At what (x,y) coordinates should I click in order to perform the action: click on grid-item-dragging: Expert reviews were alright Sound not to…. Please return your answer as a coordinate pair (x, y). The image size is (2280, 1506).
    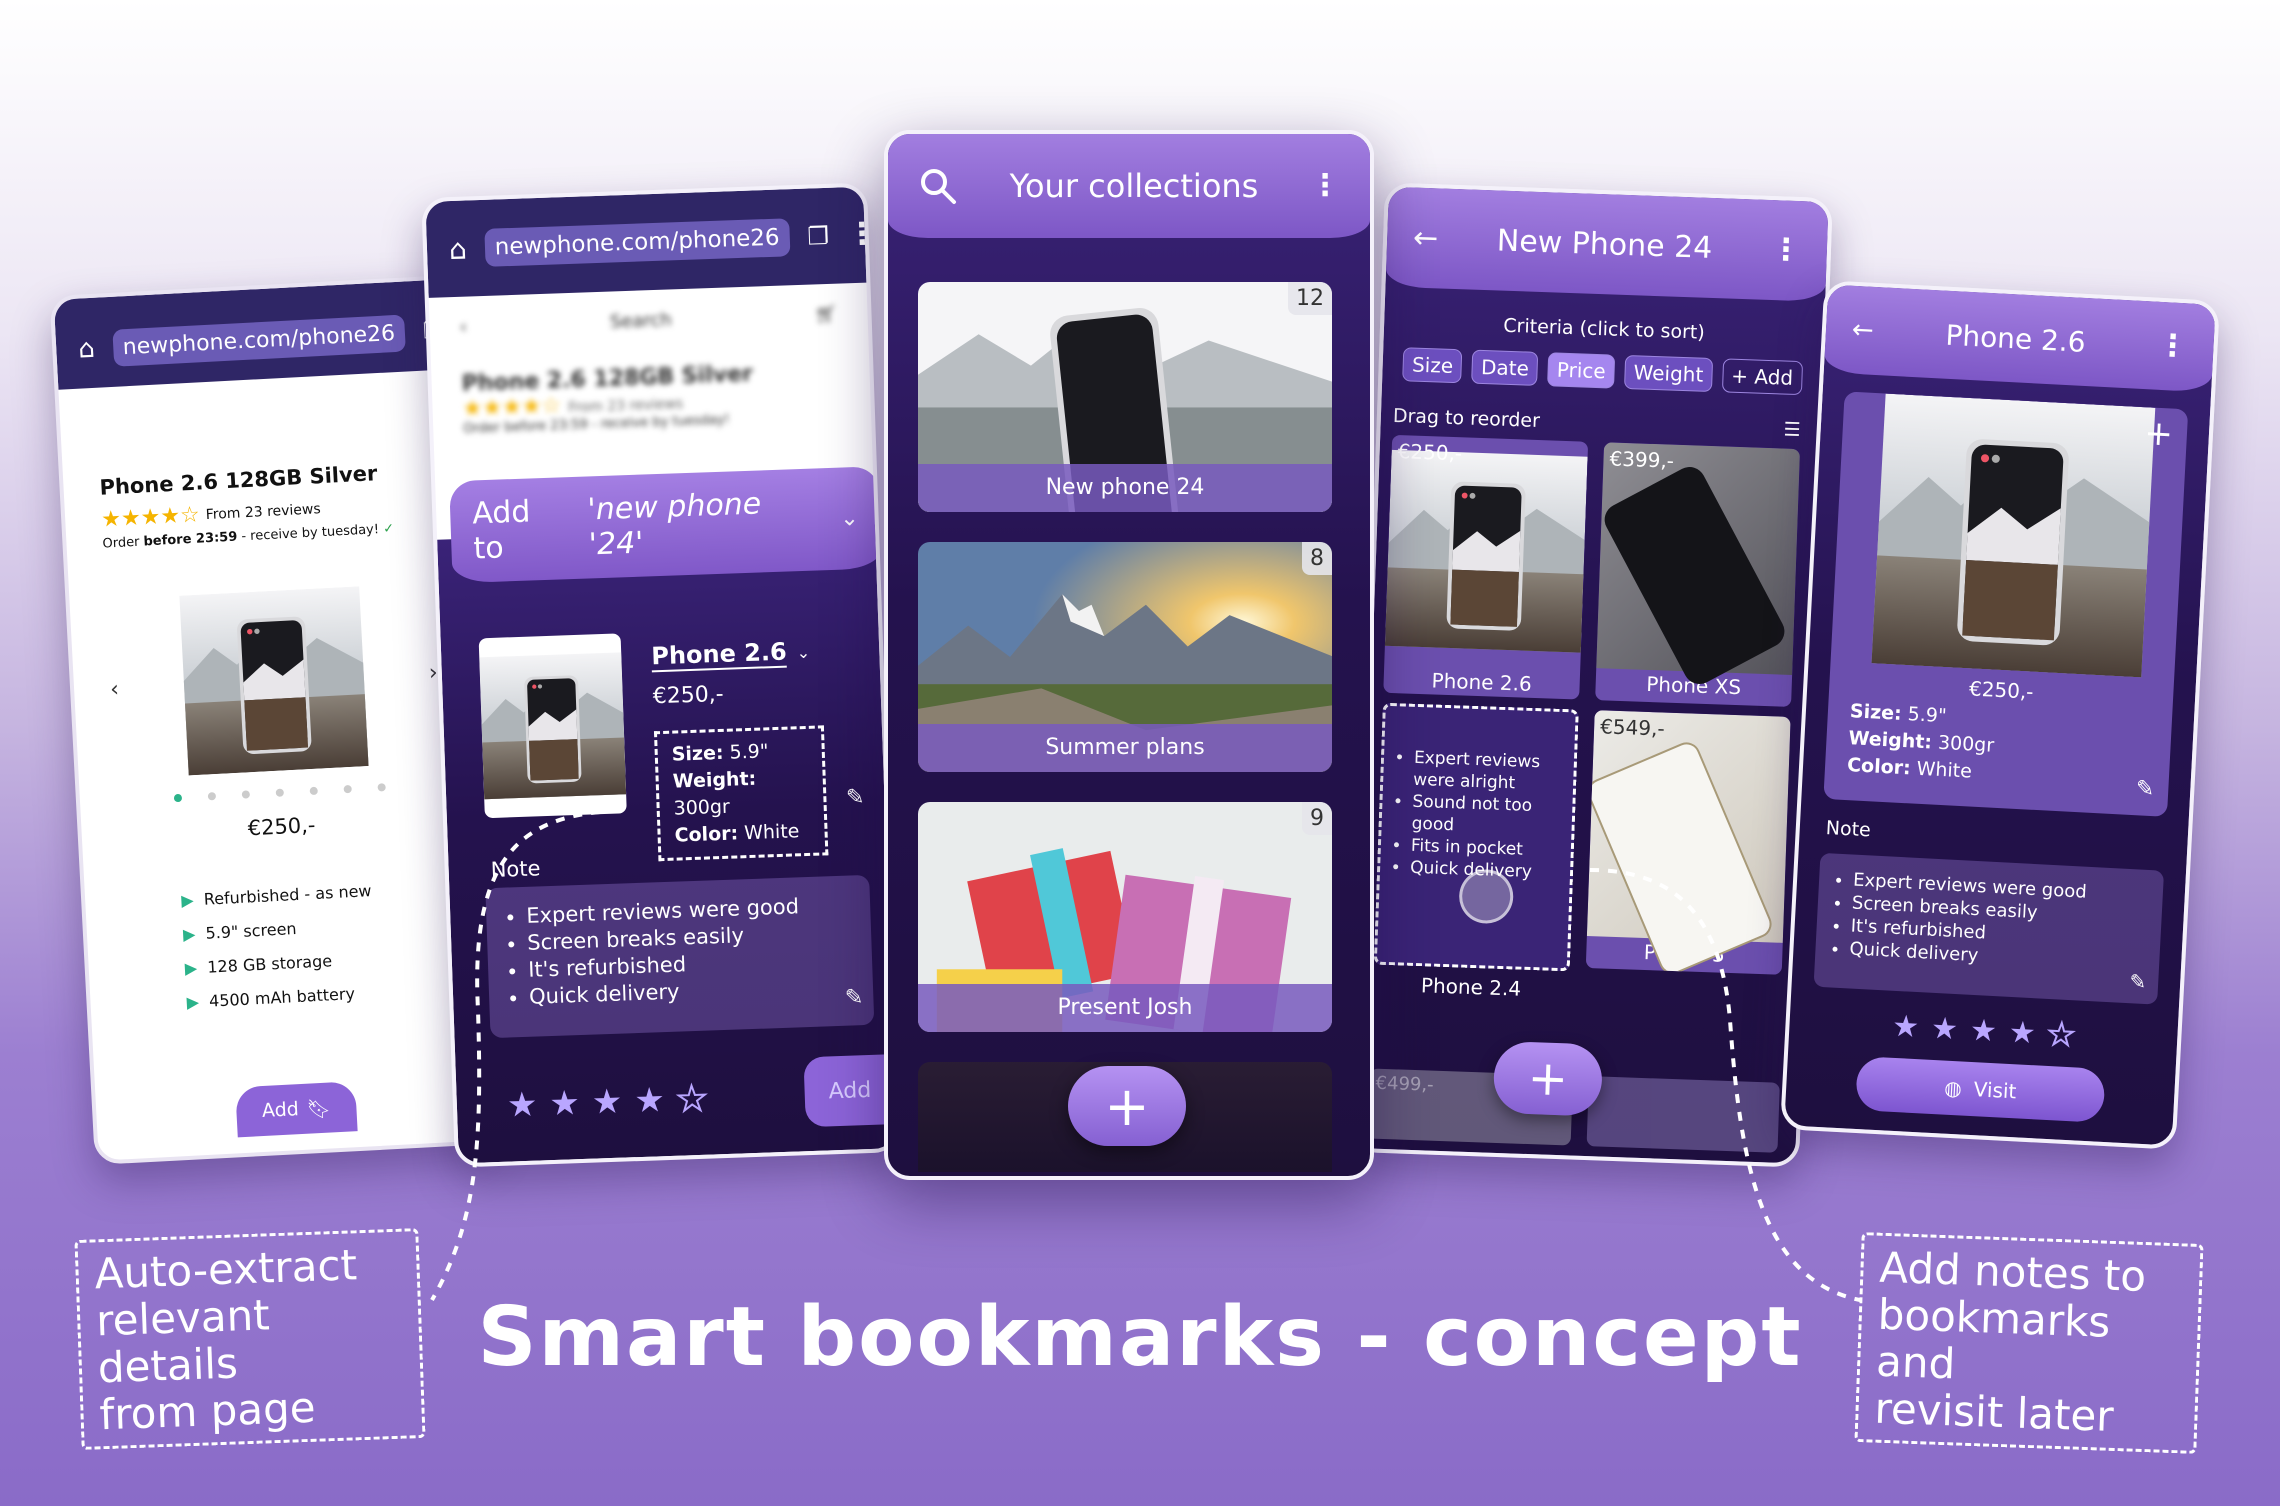
    Looking at the image, I should click on (1476, 851).